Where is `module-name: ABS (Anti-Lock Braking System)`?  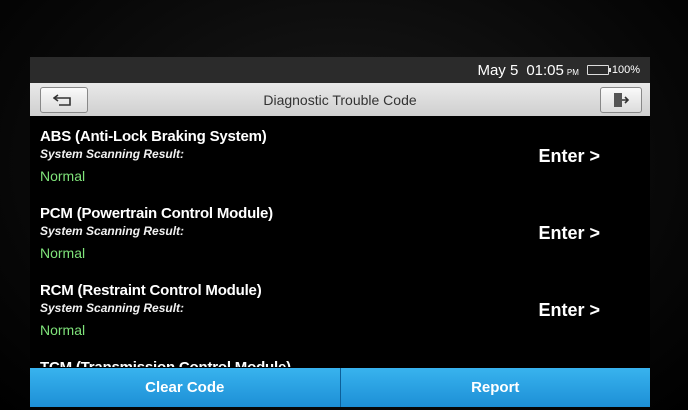
module-name: ABS (Anti-Lock Braking System) is located at coordinates (153, 136).